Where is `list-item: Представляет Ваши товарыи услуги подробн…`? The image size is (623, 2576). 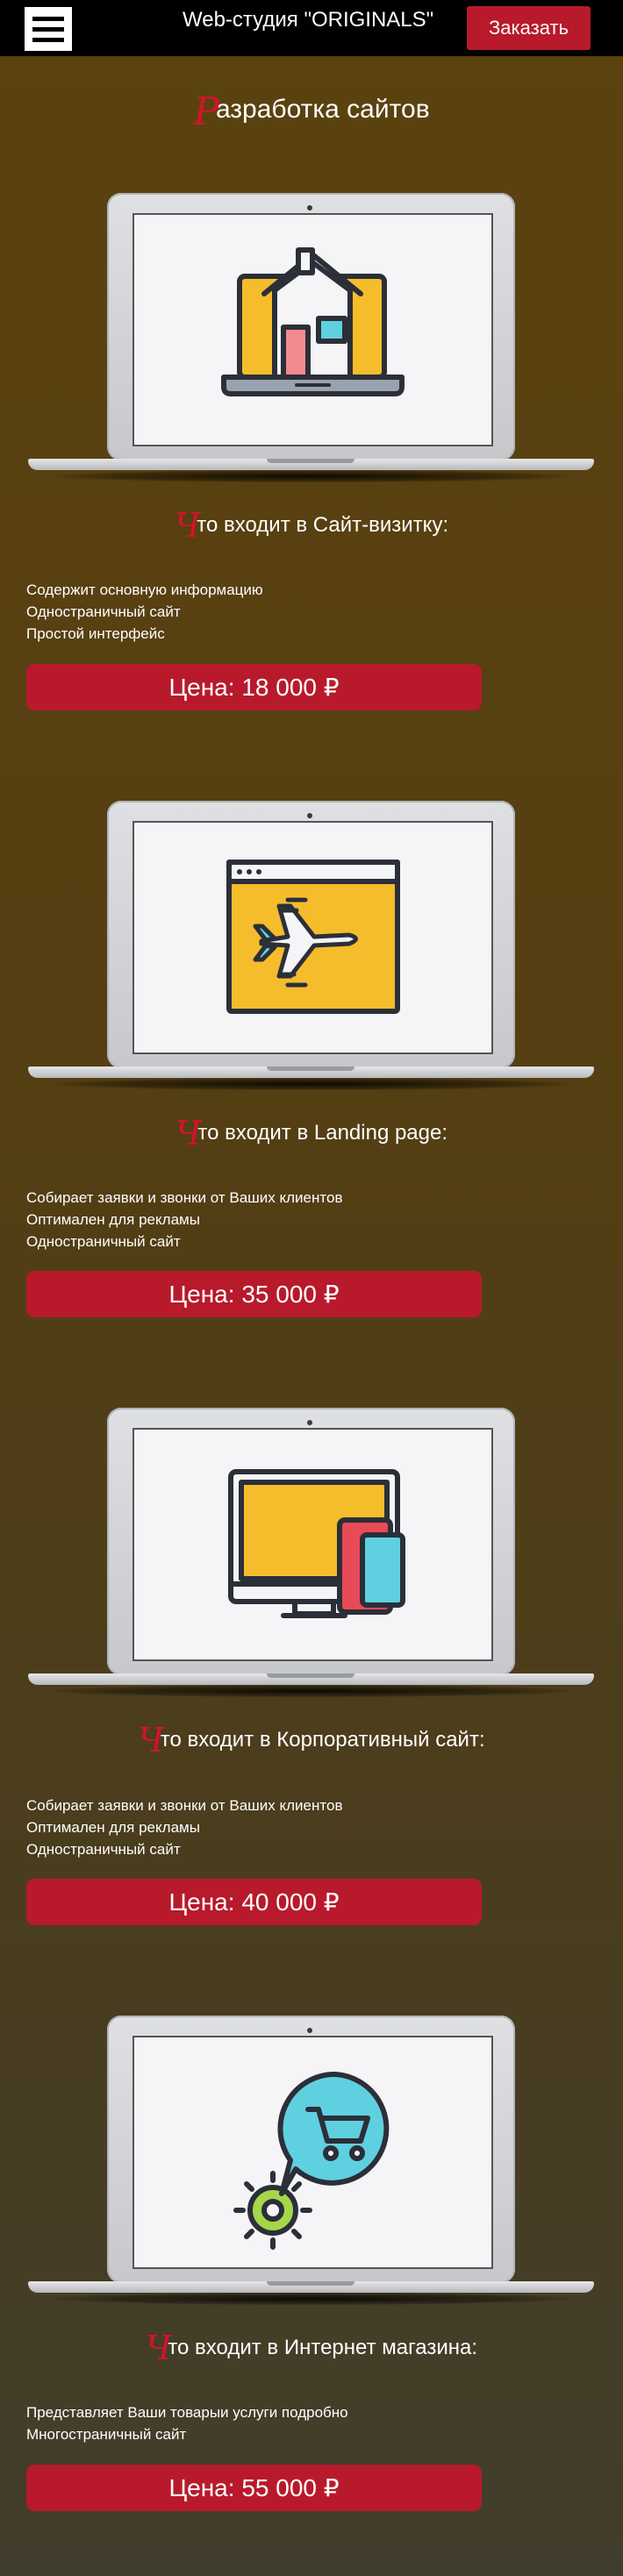 list-item: Представляет Ваши товарыи услуги подробн… is located at coordinates (187, 2413).